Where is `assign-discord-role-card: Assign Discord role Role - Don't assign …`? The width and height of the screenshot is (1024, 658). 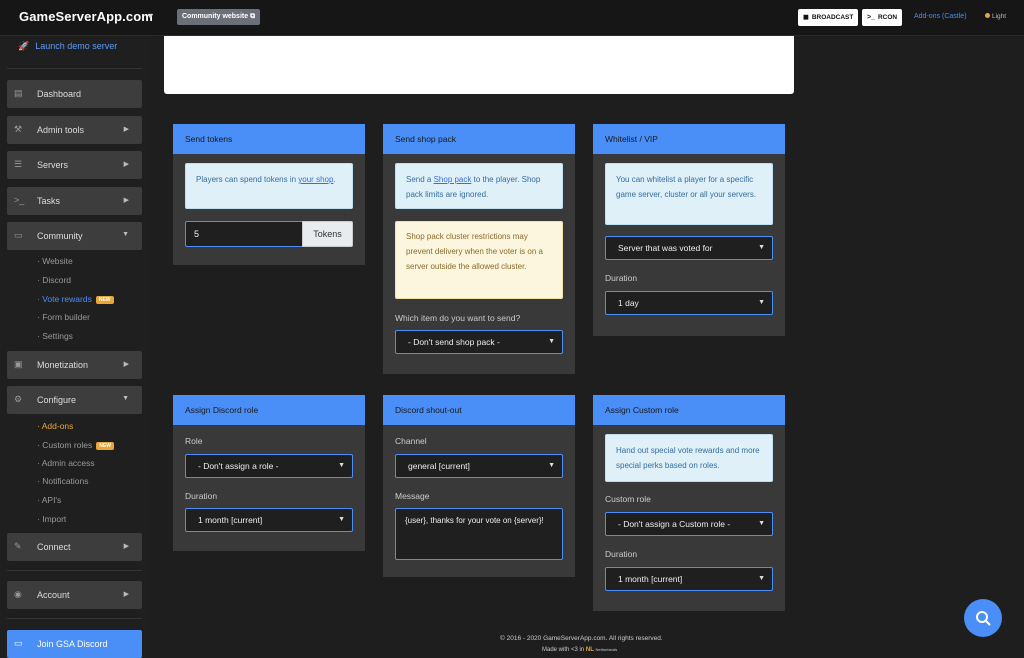 assign-discord-role-card: Assign Discord role Role - Don't assign … is located at coordinates (269, 473).